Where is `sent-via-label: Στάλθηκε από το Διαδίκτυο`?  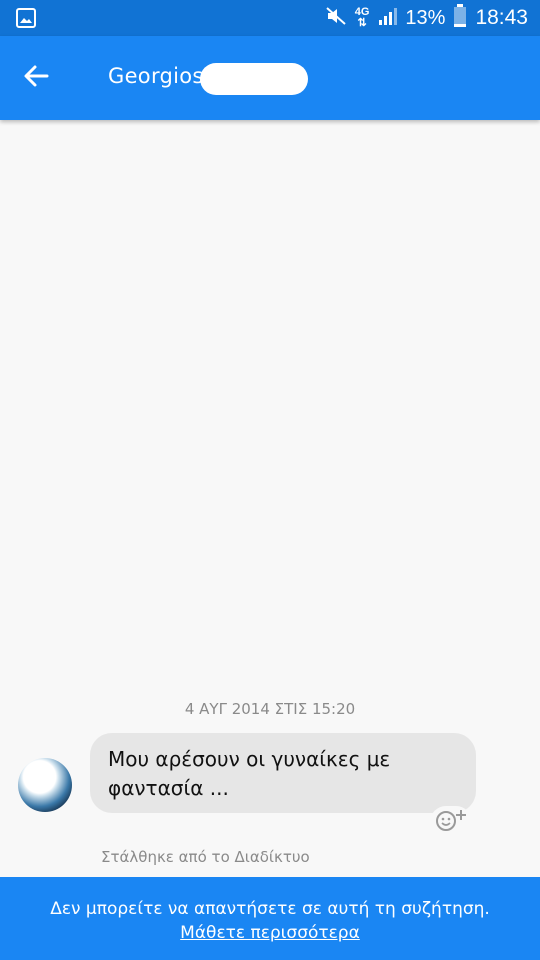
sent-via-label: Στάλθηκε από το Διαδίκτυο is located at coordinates (205, 857).